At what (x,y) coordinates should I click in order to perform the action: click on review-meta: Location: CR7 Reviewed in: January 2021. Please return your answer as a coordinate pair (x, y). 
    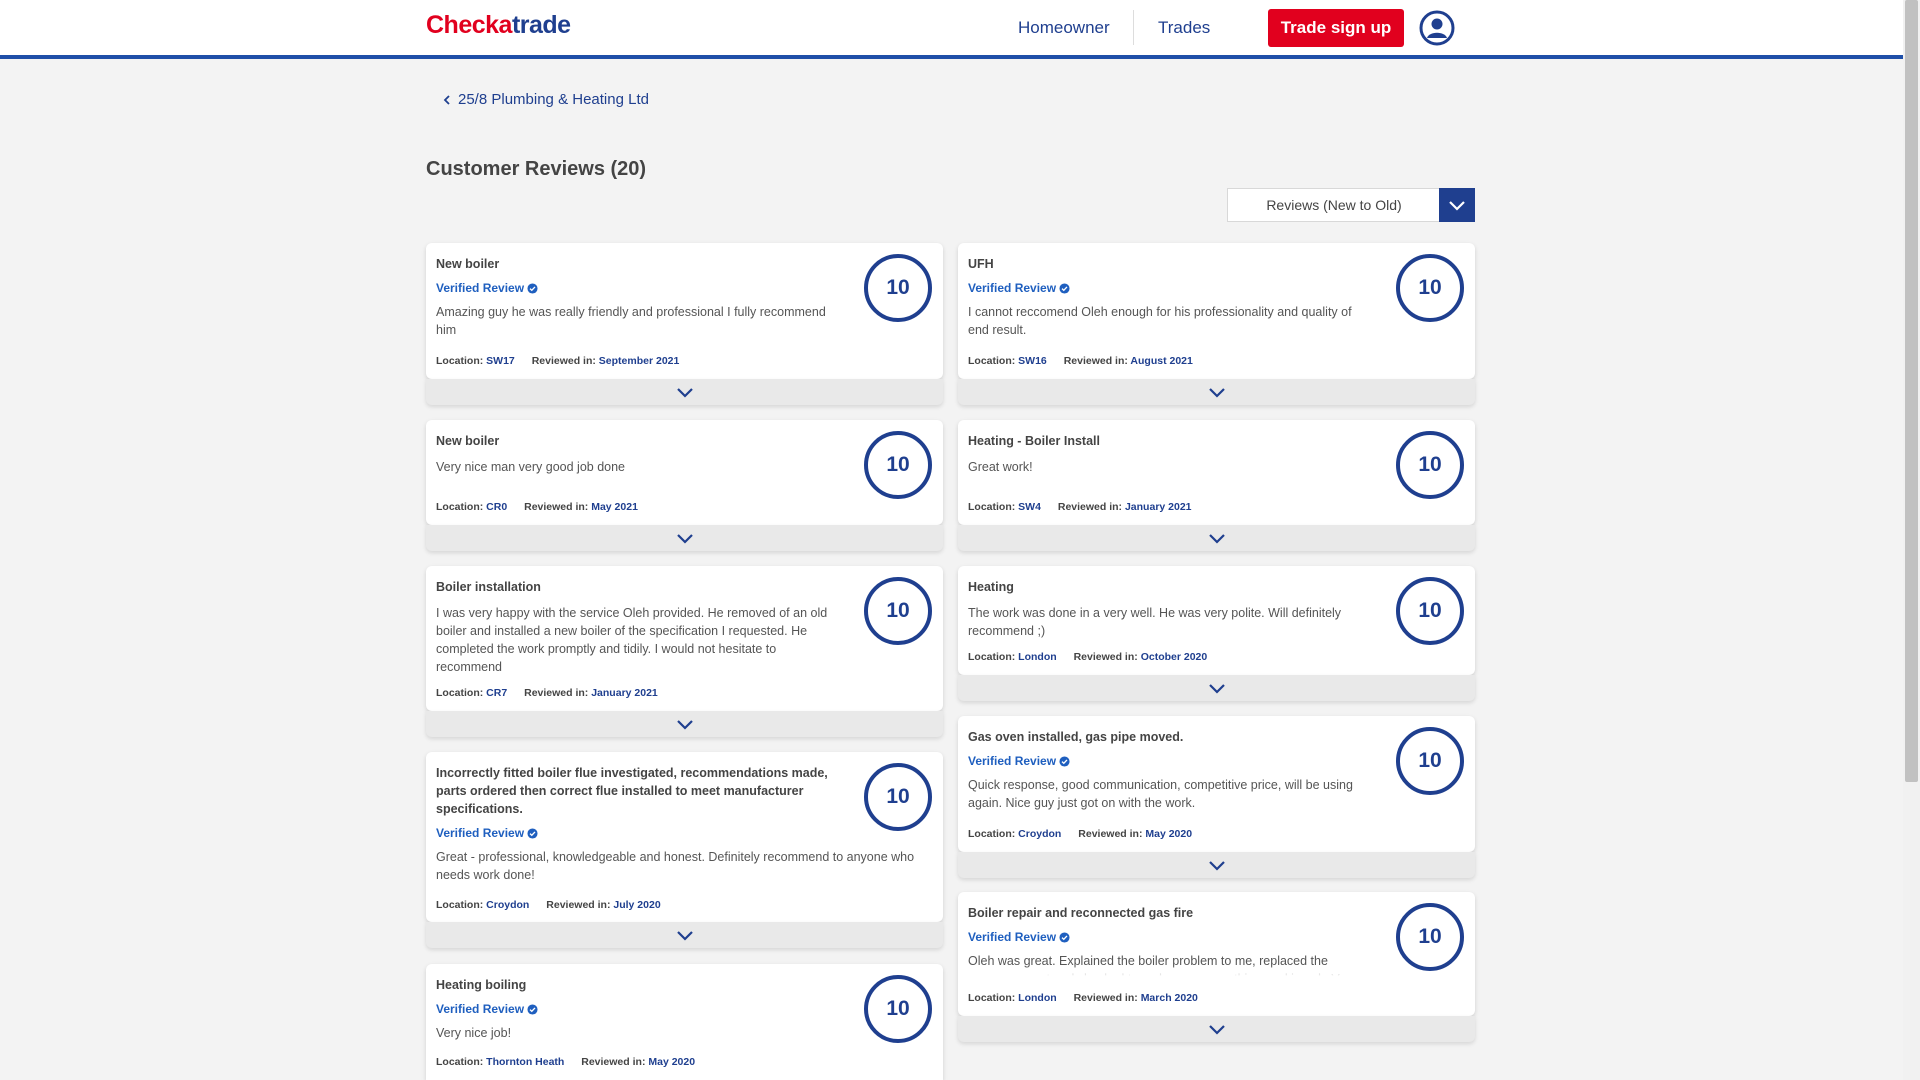
    Looking at the image, I should click on (547, 693).